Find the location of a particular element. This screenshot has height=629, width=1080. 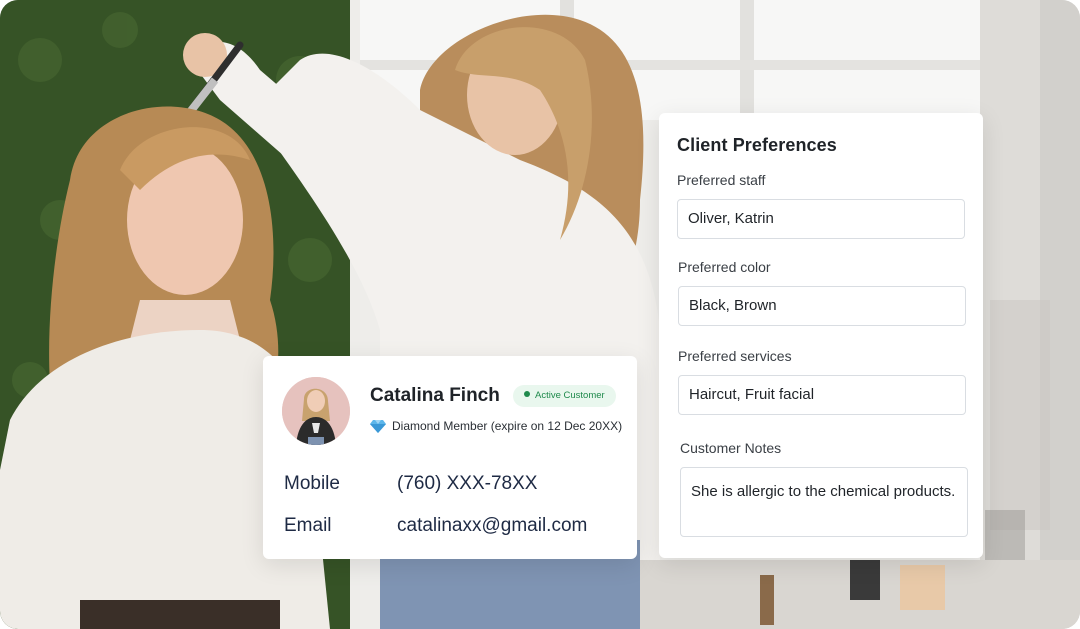

preferred-staff-field: Oliver, Katrin is located at coordinates (821, 219).